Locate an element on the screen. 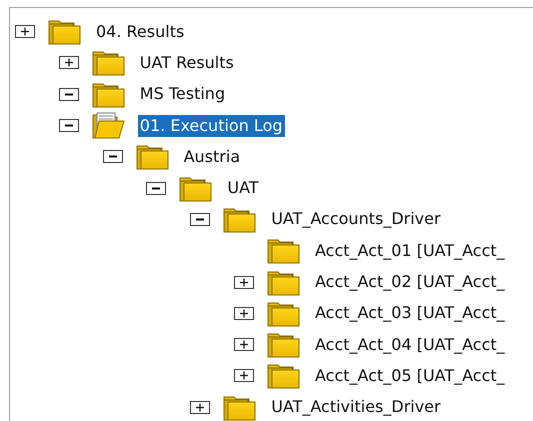  tree-item-label: UAT is located at coordinates (243, 188).